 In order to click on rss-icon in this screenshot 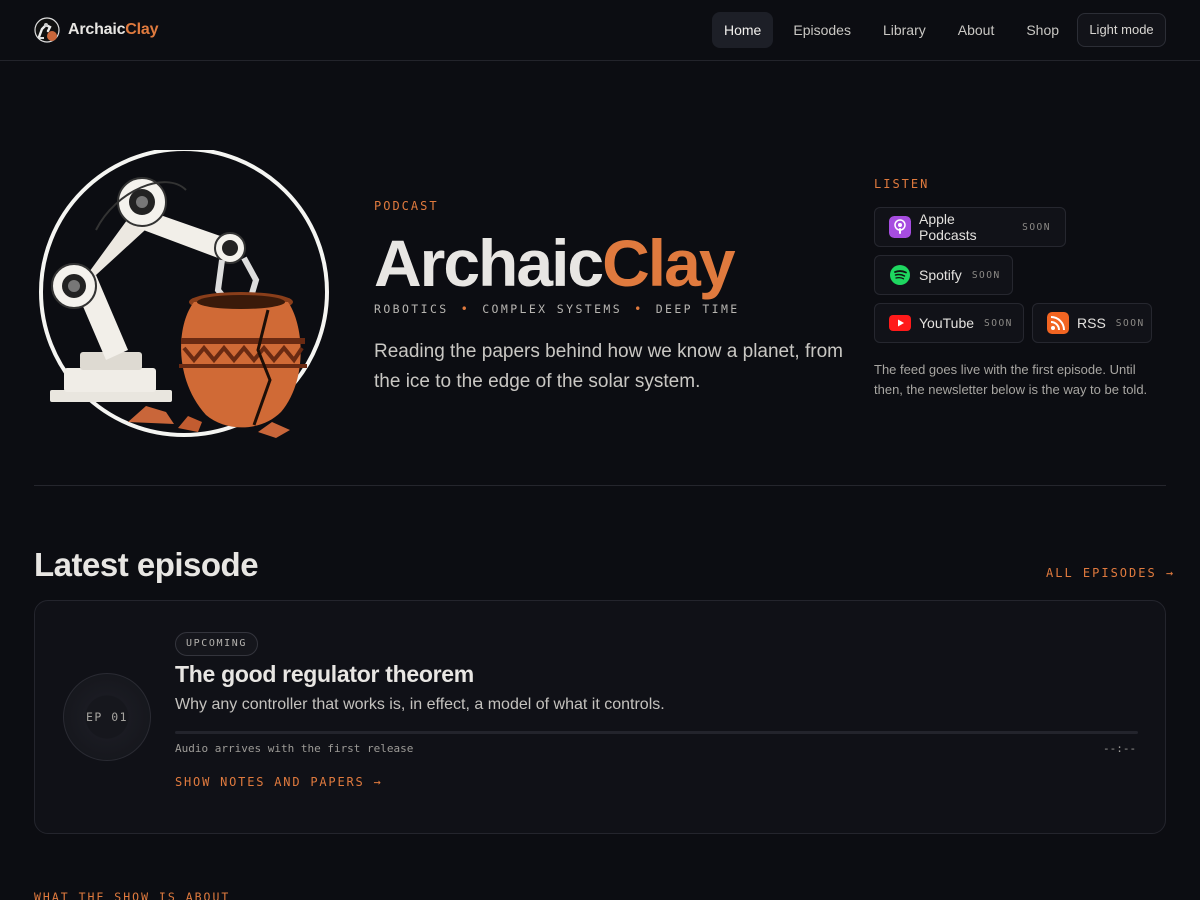, I will do `click(1058, 323)`.